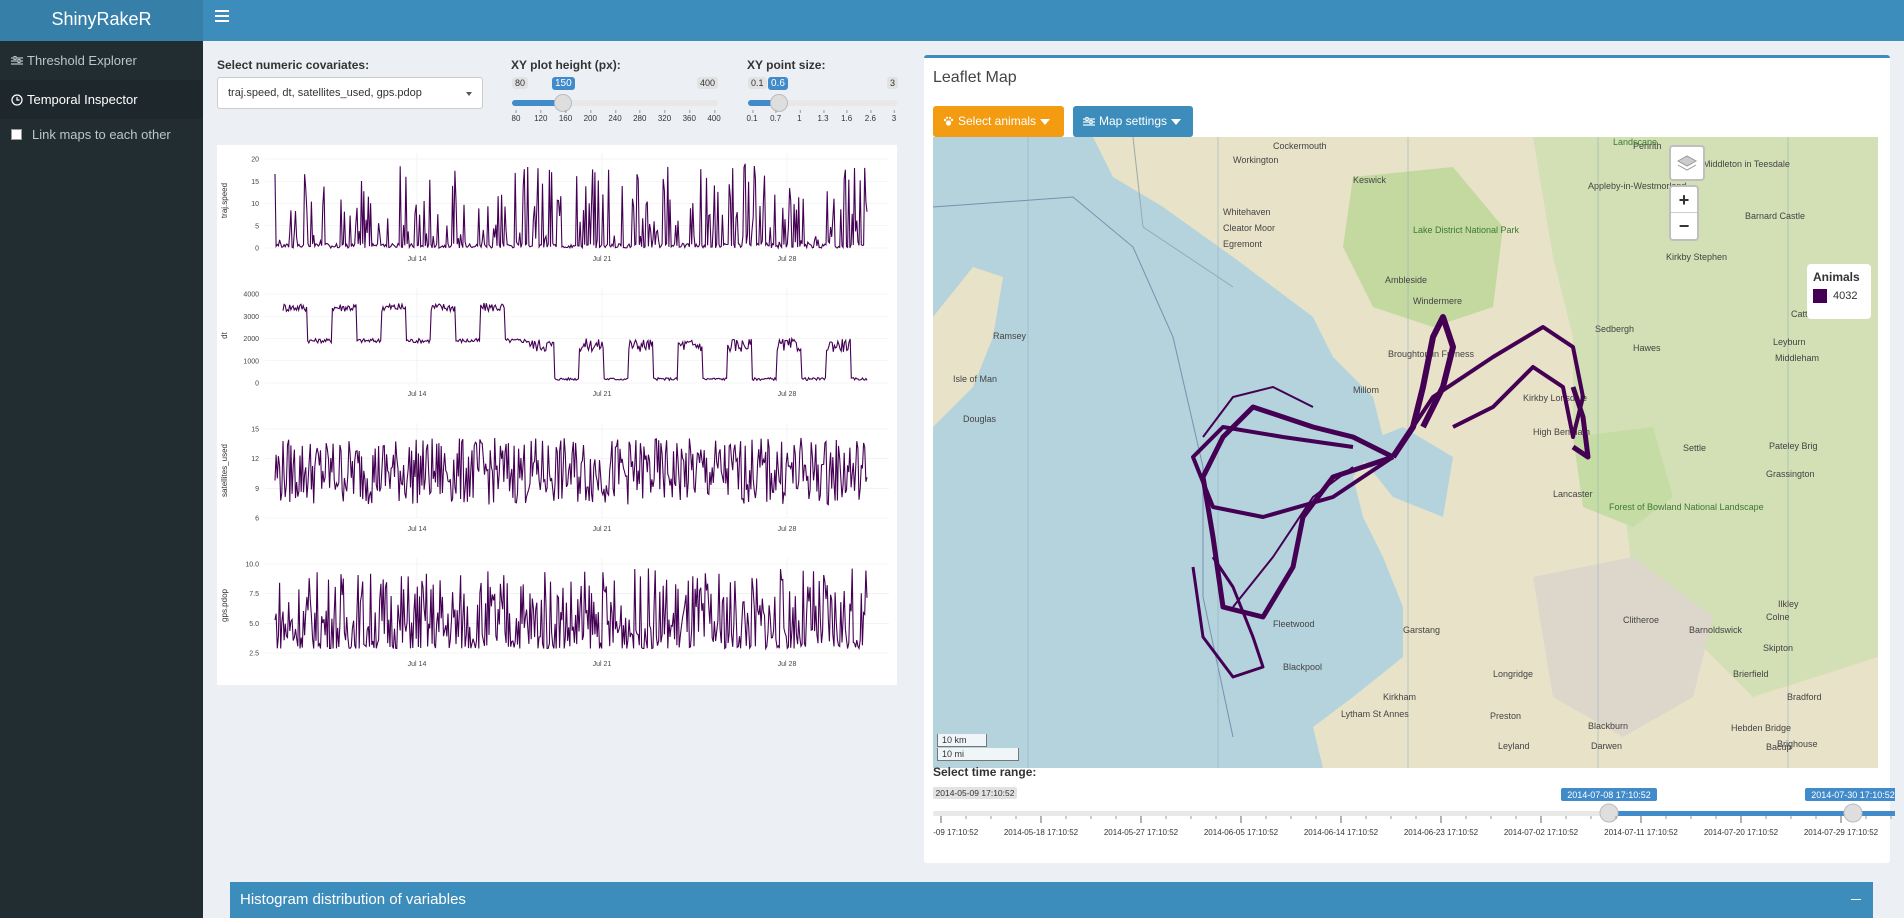 This screenshot has width=1904, height=918. I want to click on point-min-label: 0.1, so click(757, 83).